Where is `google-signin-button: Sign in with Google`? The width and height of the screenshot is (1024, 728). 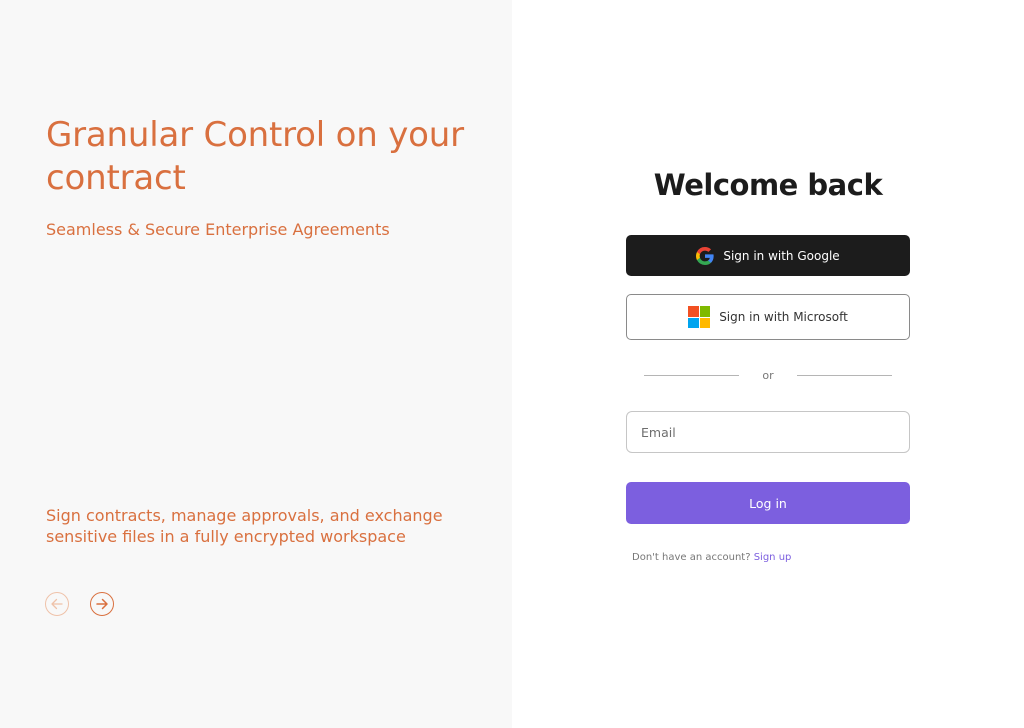
google-signin-button: Sign in with Google is located at coordinates (768, 255).